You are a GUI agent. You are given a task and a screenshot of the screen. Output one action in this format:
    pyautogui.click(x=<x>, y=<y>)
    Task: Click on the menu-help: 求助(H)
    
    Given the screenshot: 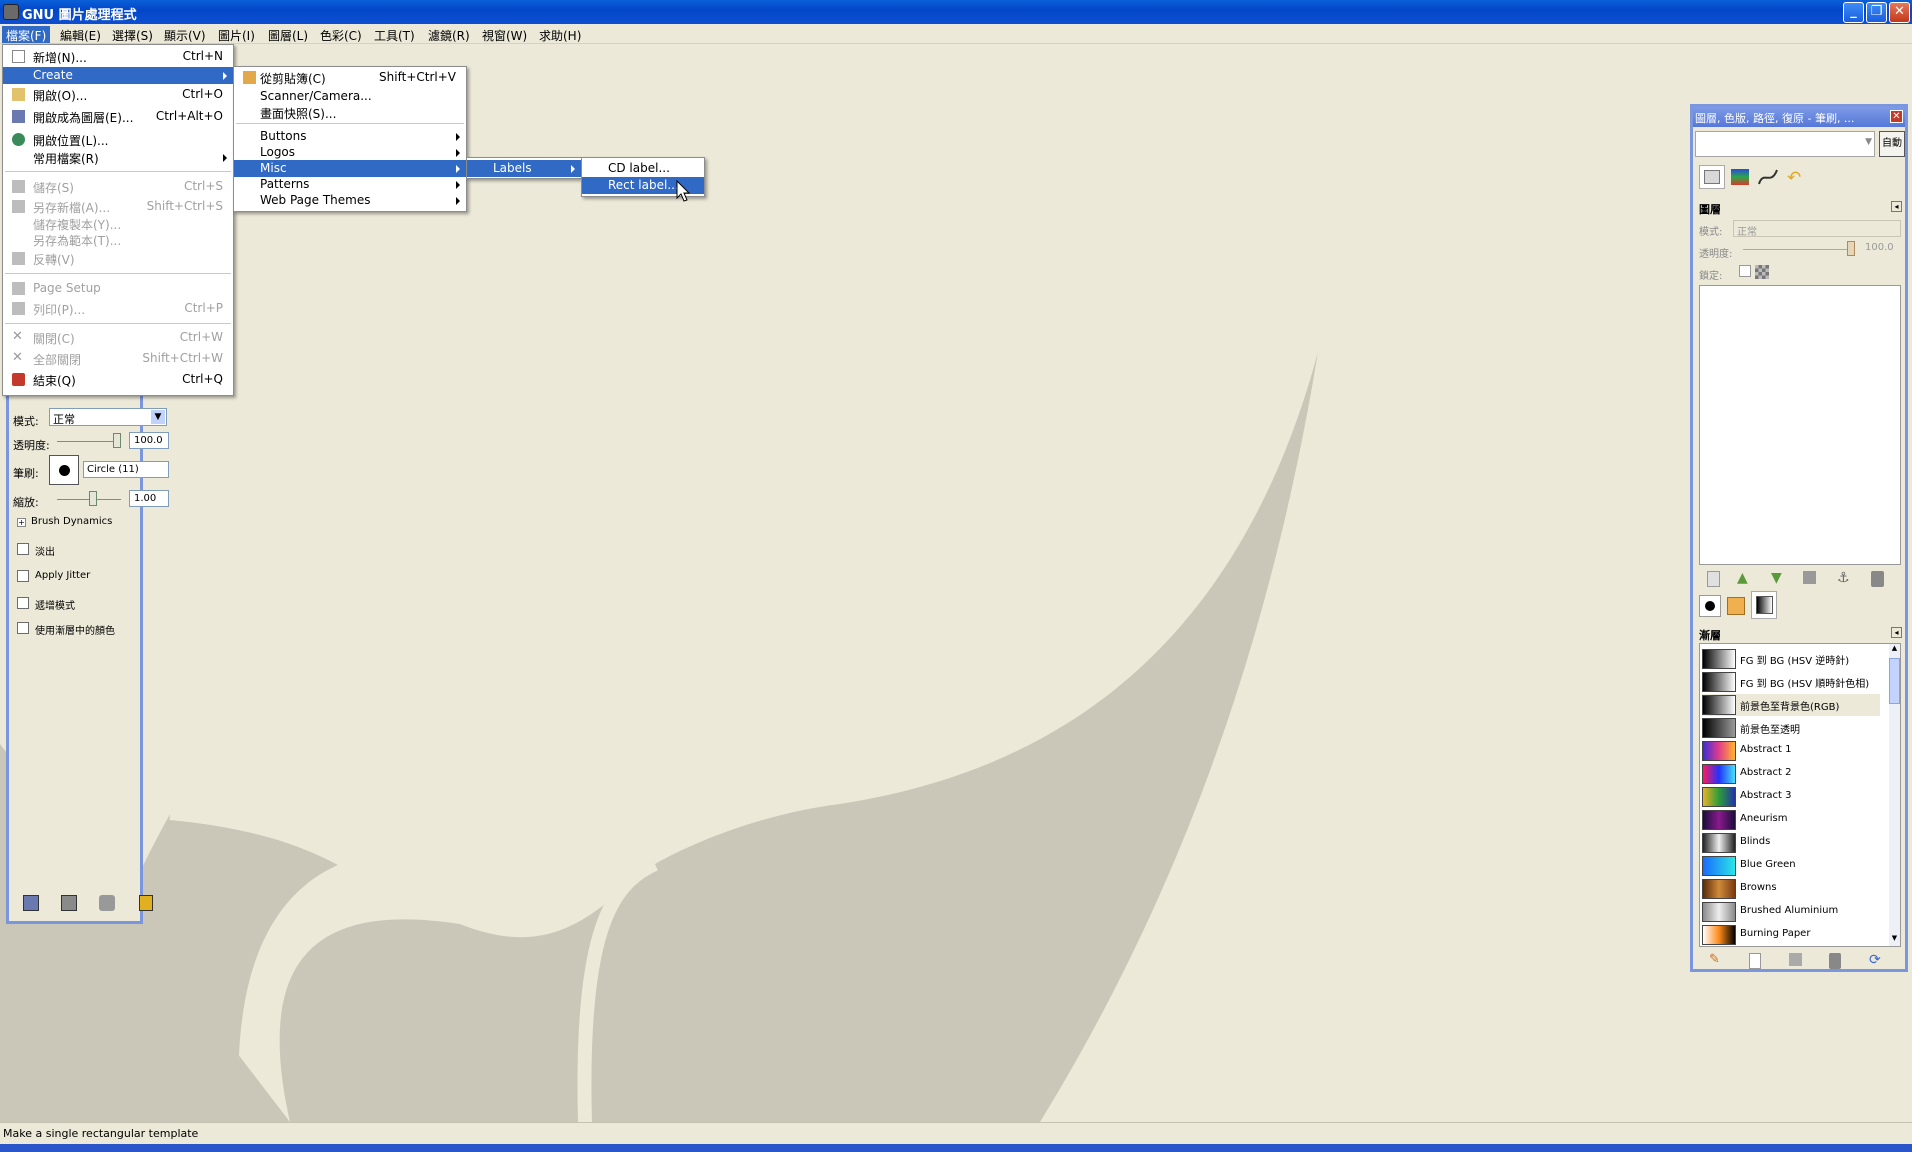 What is the action you would take?
    pyautogui.click(x=560, y=34)
    